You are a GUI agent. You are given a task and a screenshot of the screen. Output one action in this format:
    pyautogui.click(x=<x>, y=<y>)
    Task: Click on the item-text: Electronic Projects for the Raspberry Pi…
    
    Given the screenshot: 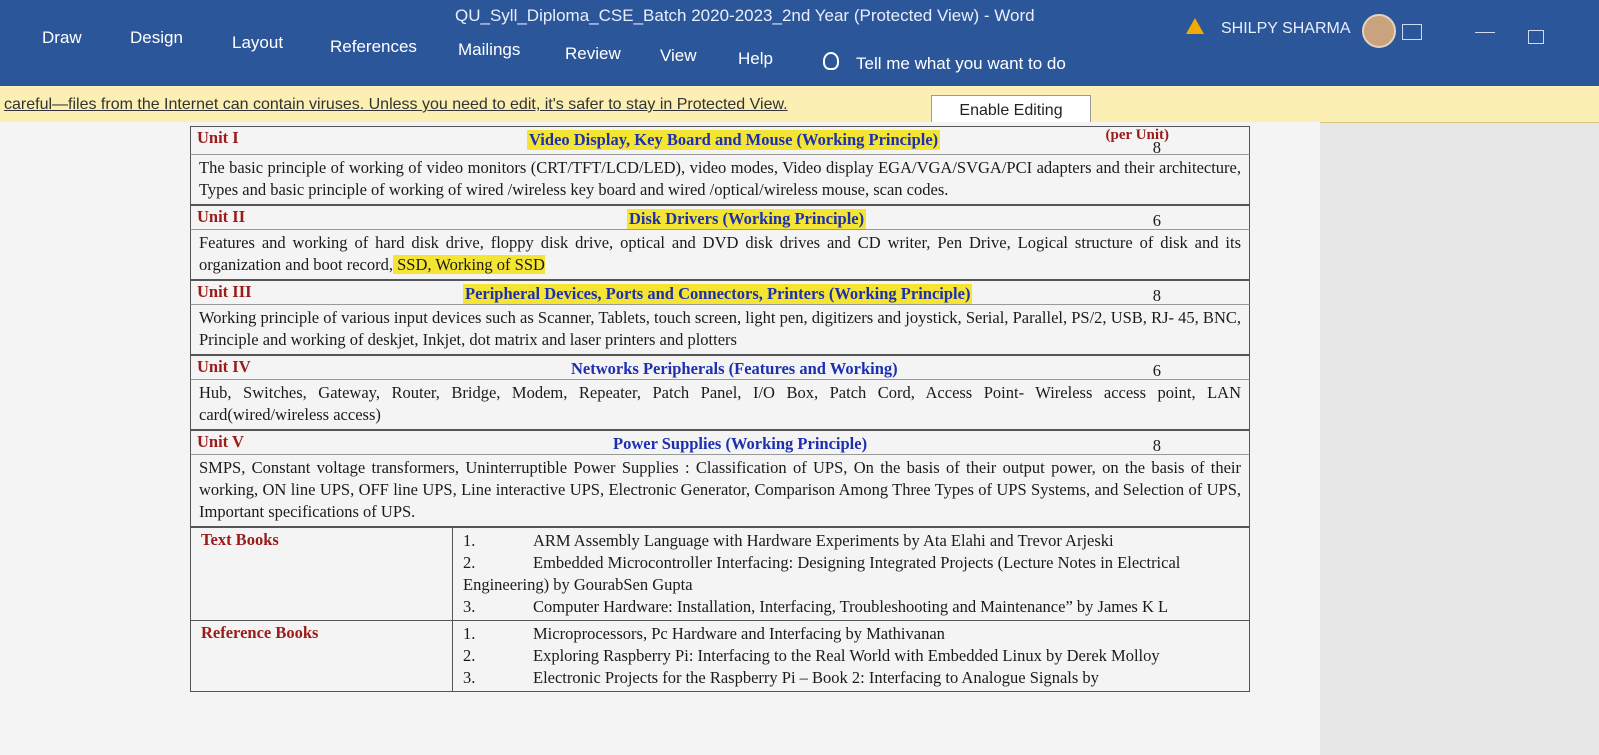 What is the action you would take?
    pyautogui.click(x=816, y=677)
    